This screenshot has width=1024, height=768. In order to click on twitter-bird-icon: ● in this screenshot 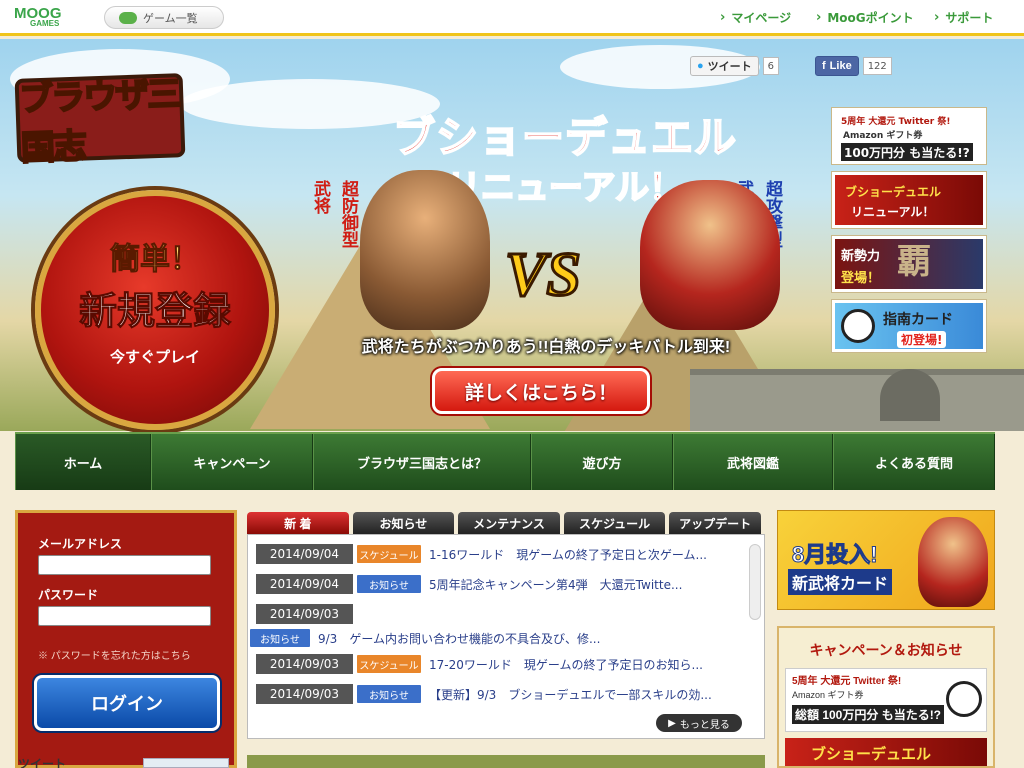, I will do `click(700, 66)`.